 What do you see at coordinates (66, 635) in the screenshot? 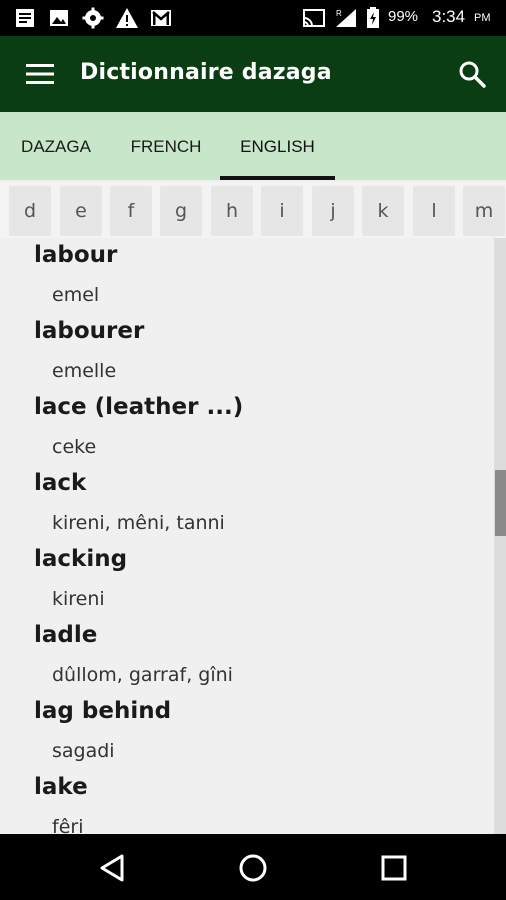
I see `entry-headword: ladle` at bounding box center [66, 635].